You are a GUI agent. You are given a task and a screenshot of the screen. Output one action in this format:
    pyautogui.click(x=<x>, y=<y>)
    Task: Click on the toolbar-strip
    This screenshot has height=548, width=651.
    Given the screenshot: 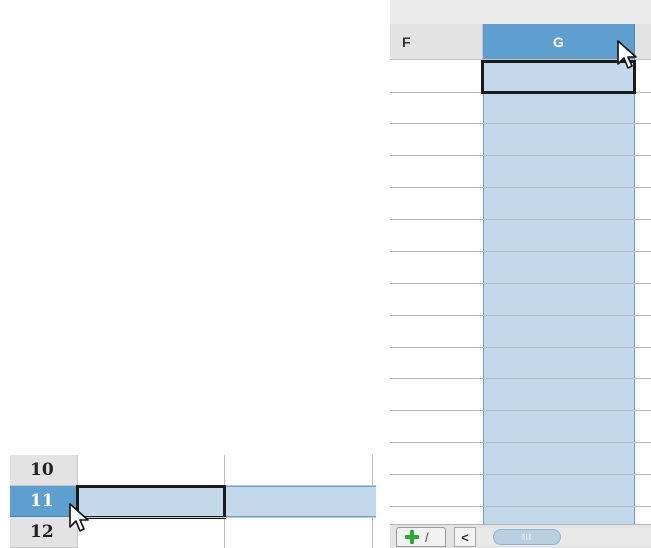 What is the action you would take?
    pyautogui.click(x=520, y=12)
    